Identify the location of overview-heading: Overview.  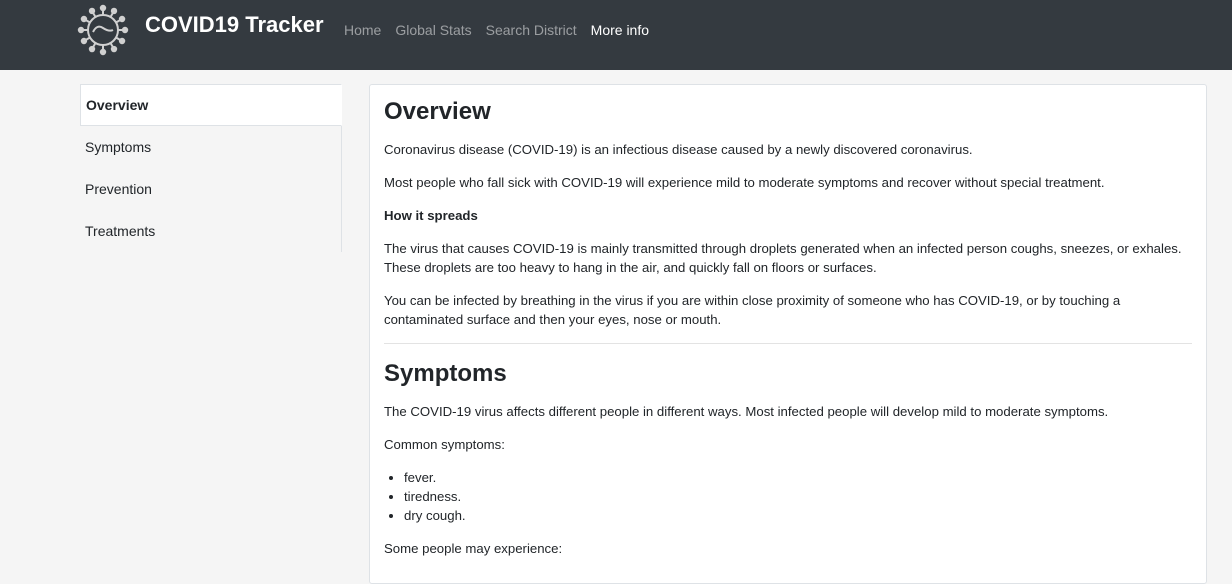
(437, 111).